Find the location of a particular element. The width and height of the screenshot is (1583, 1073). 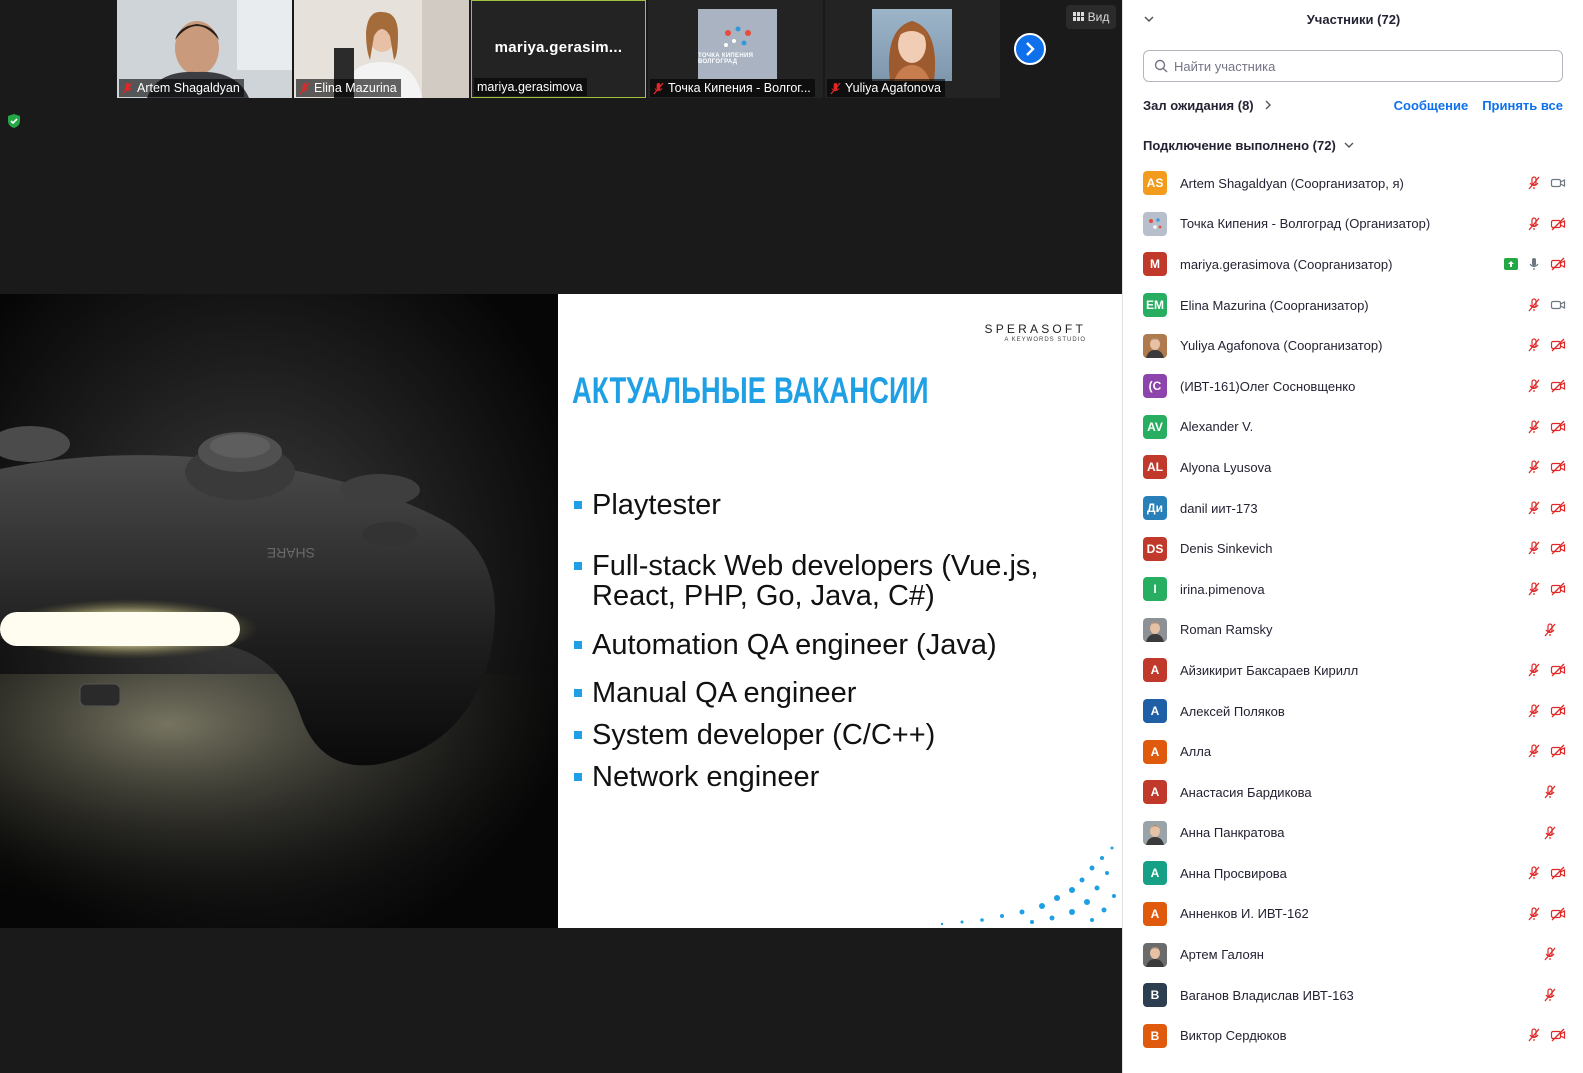

participant-row: AS Artem Shagaldyan (Соорганизатор, я) is located at coordinates (1353, 183).